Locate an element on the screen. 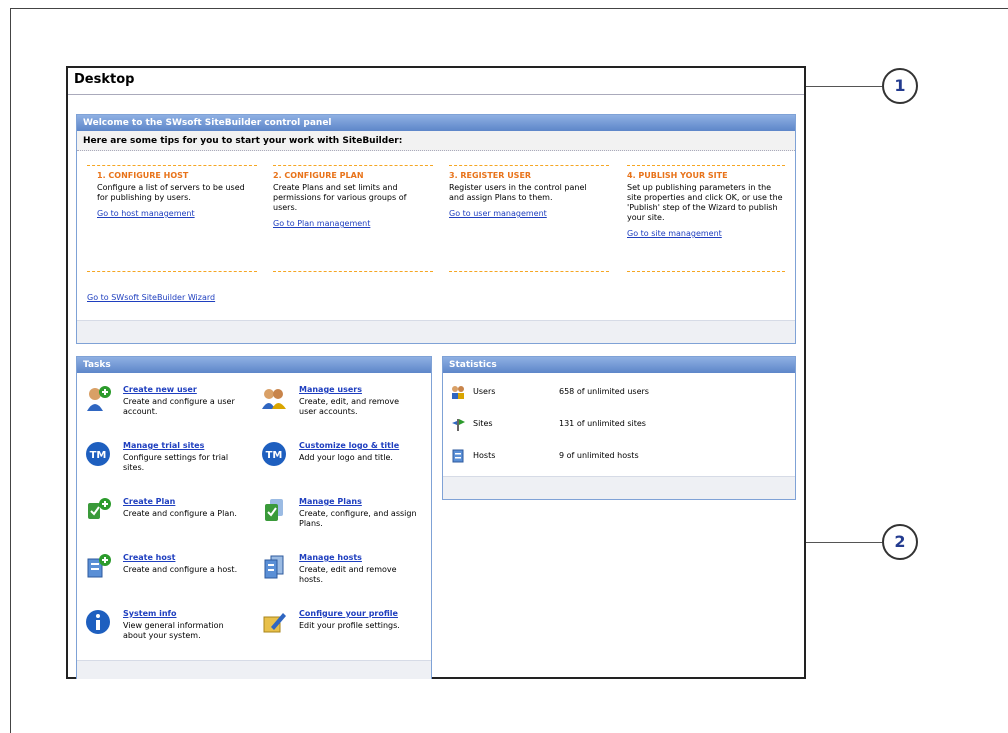  user-management-link: Go to user management is located at coordinates (529, 213).